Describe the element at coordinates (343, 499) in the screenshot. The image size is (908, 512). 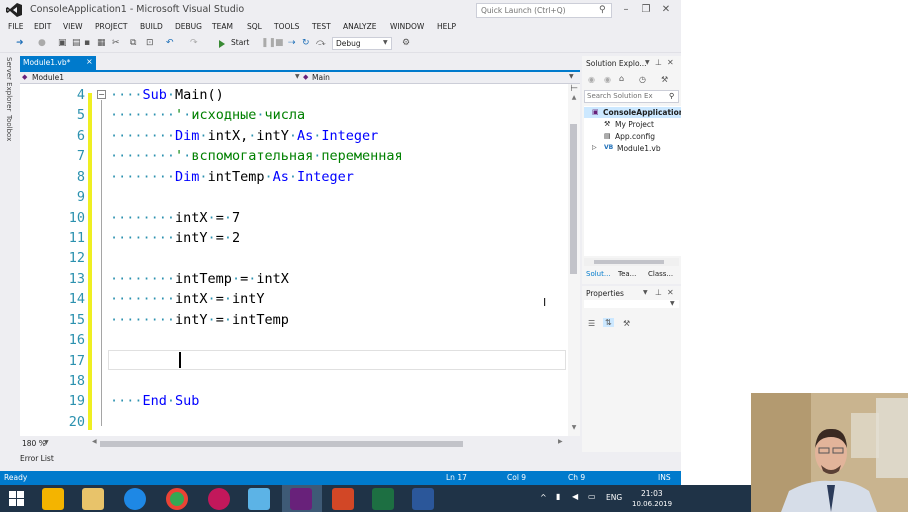
I see `powerpoint-icon` at that location.